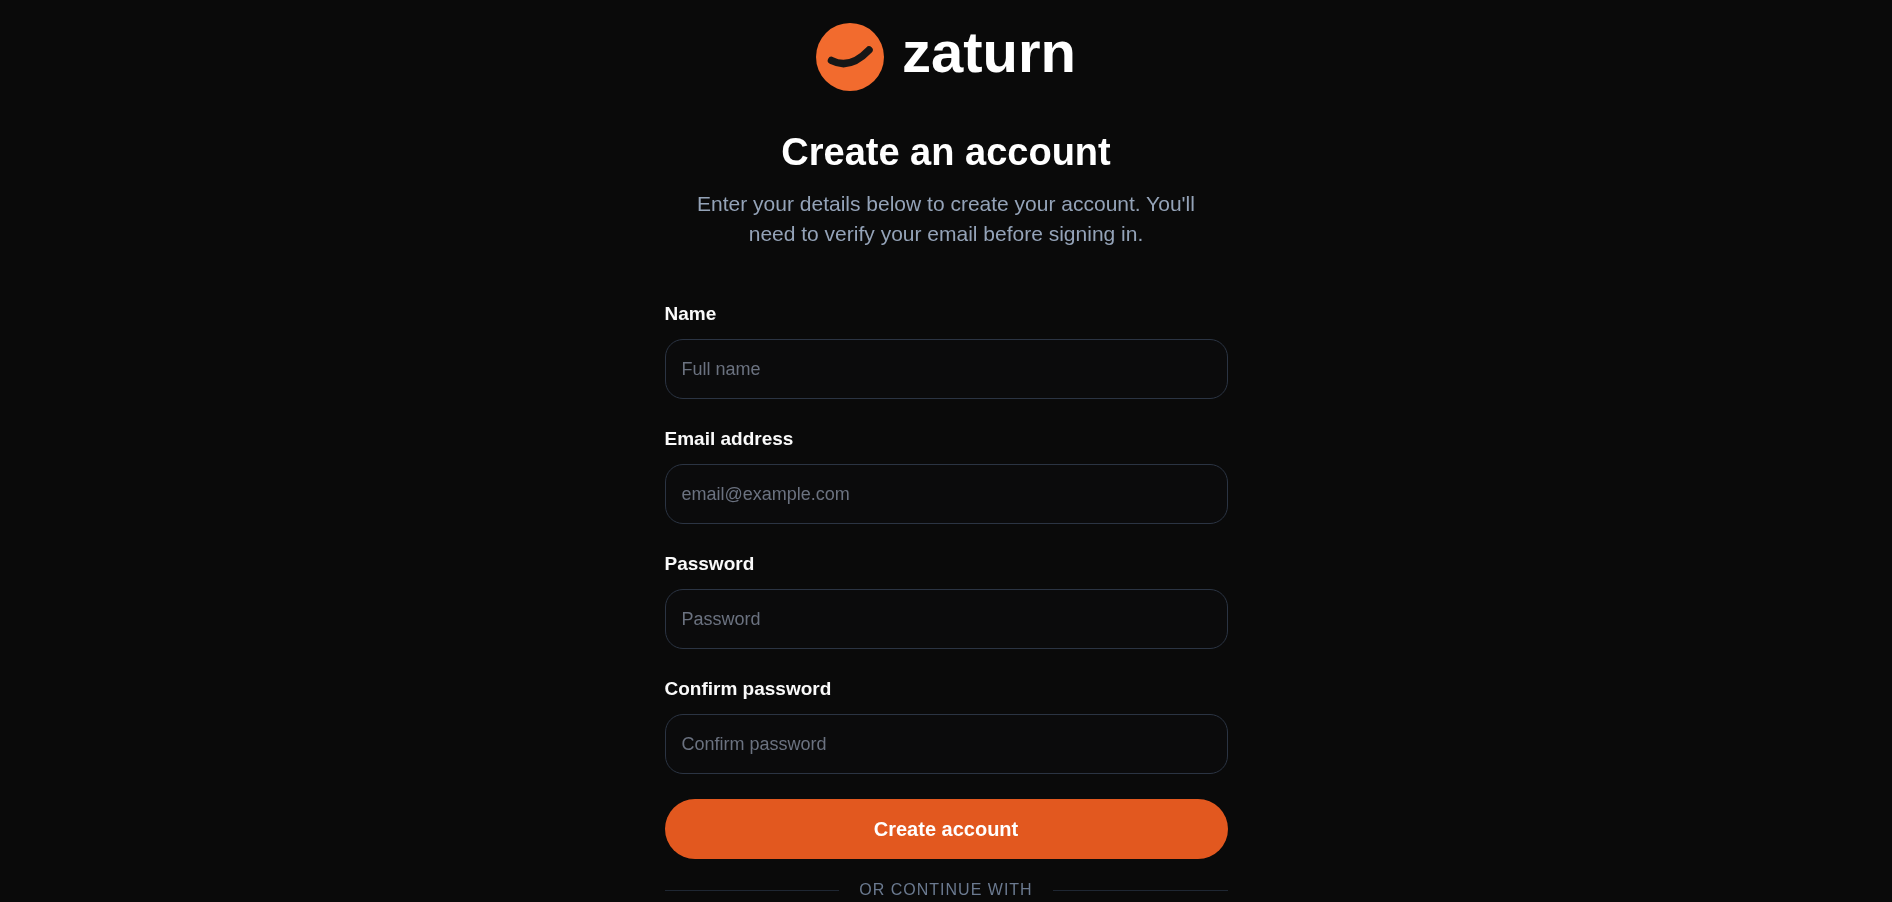 The width and height of the screenshot is (1892, 902). Describe the element at coordinates (690, 314) in the screenshot. I see `field-label: Name` at that location.